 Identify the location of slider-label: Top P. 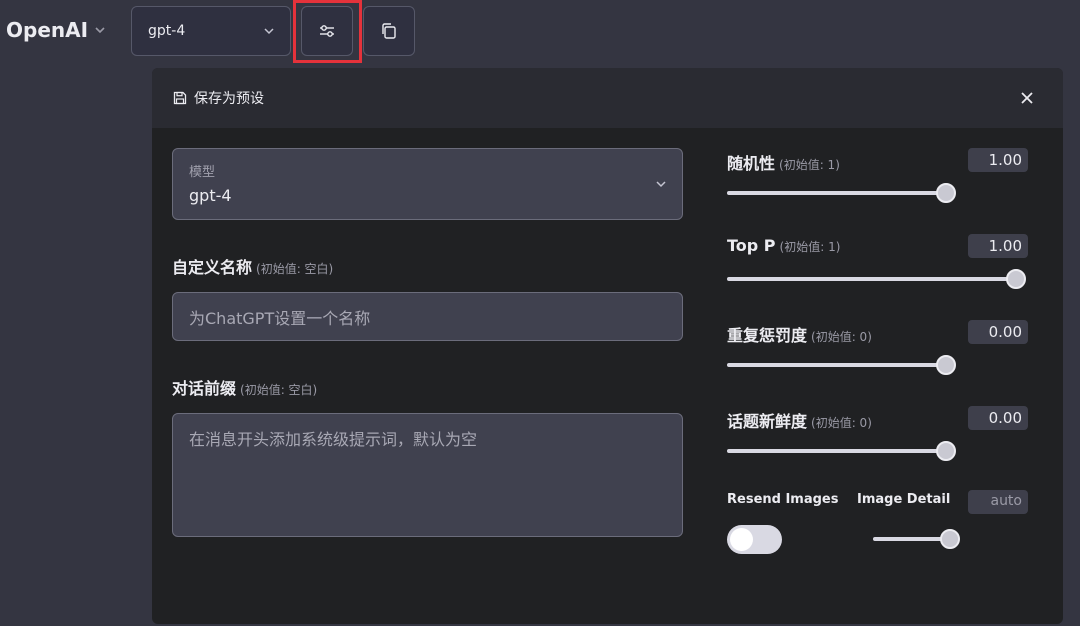
(751, 245).